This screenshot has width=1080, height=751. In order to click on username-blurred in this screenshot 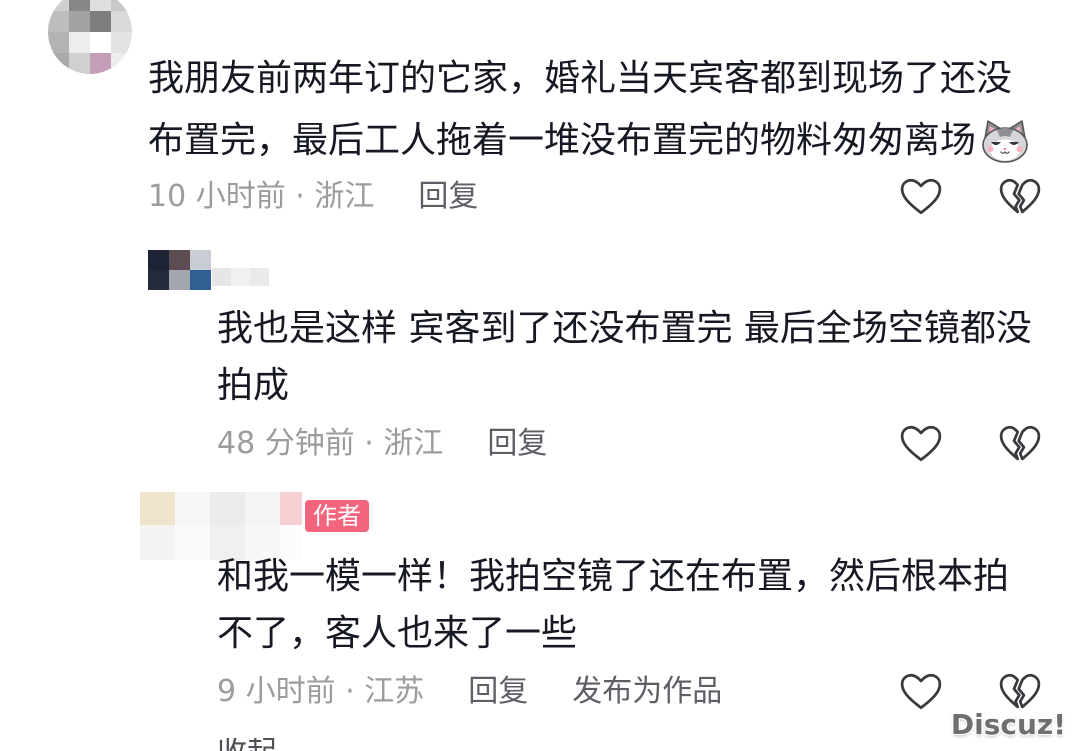, I will do `click(240, 277)`.